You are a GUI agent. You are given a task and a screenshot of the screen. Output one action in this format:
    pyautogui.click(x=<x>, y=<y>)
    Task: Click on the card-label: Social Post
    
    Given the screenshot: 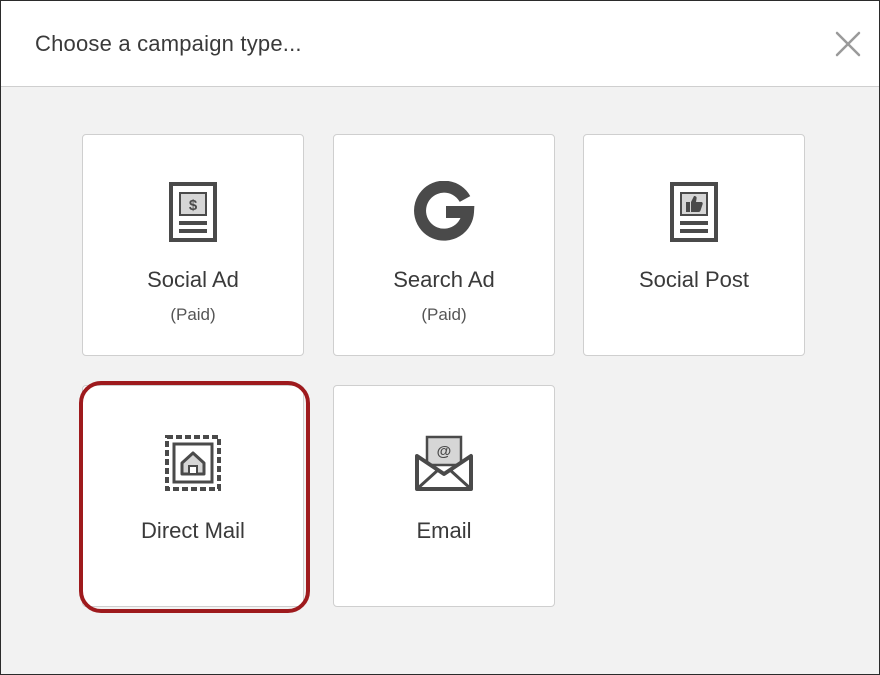 What is the action you would take?
    pyautogui.click(x=694, y=279)
    